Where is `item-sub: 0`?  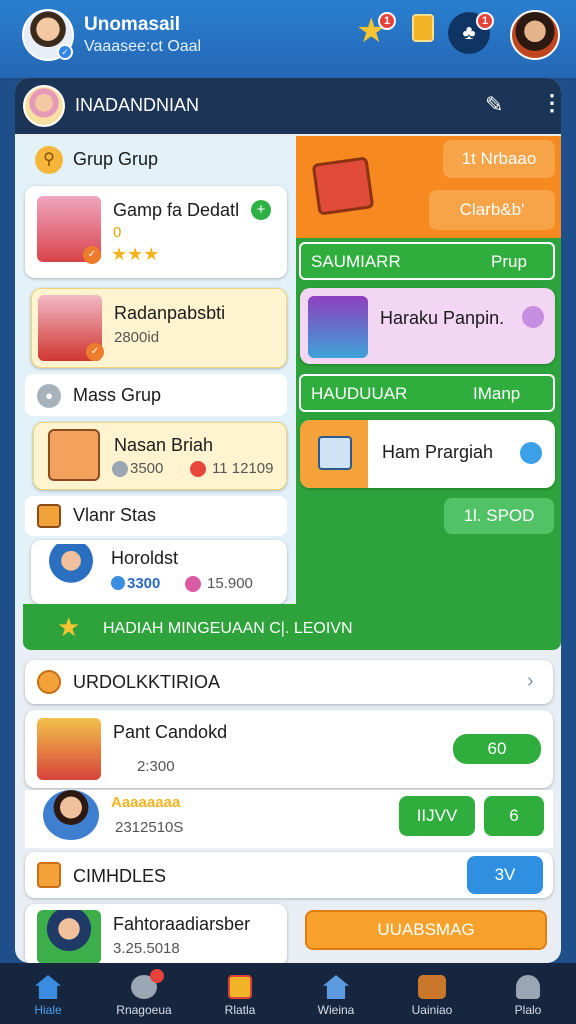
item-sub: 0 is located at coordinates (117, 232).